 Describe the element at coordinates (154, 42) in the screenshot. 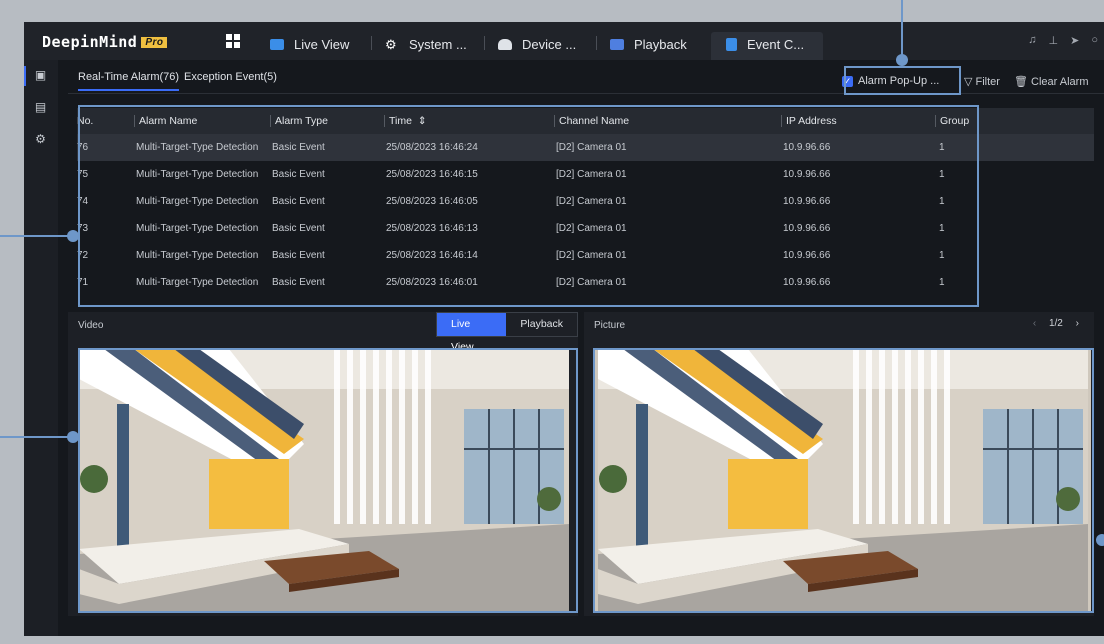

I see `pro-badge: Pro` at that location.